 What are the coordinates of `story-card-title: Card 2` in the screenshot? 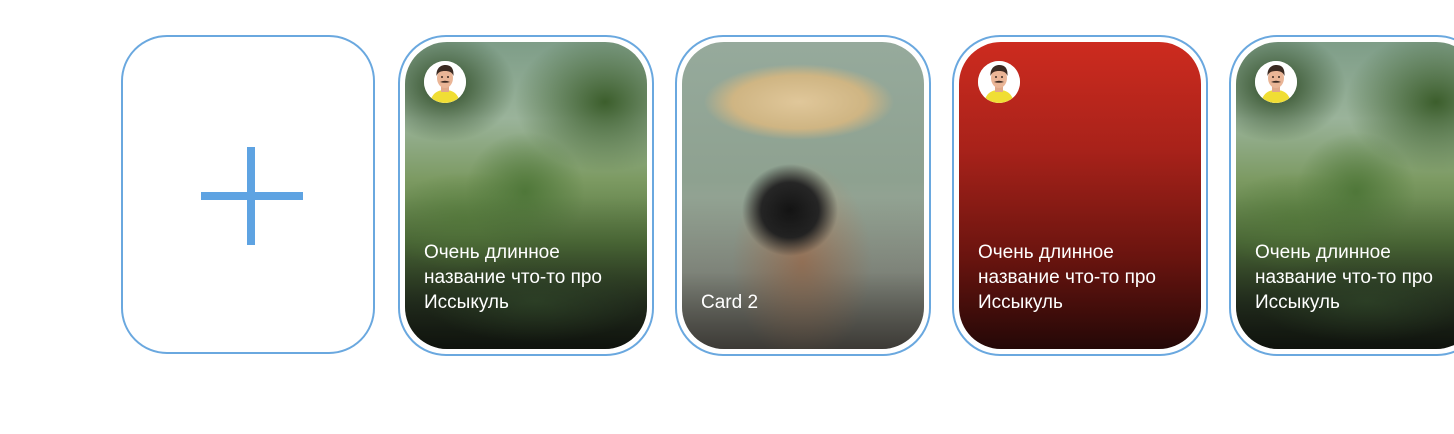 It's located at (730, 302).